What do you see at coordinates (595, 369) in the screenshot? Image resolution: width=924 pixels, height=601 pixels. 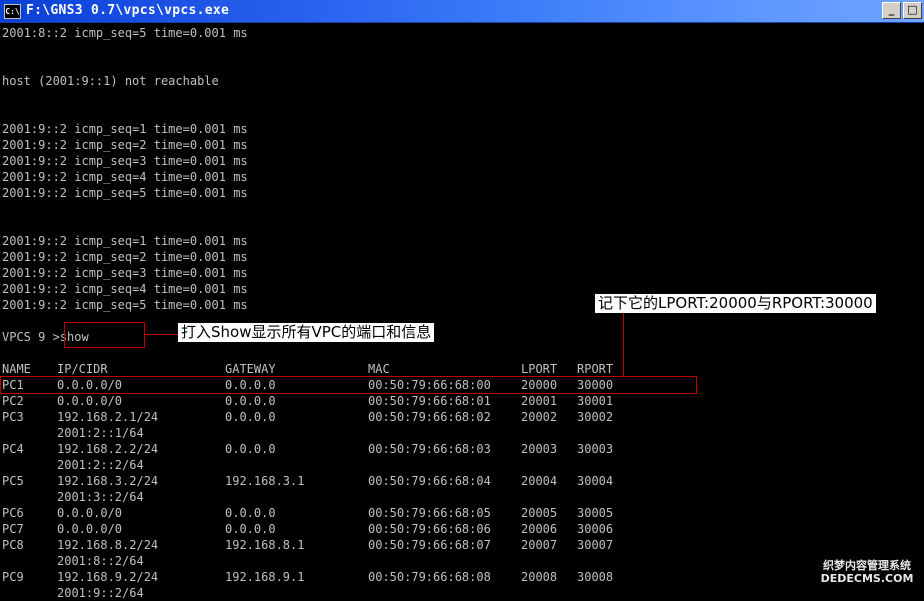 I see `table-header-rport: RPORT` at bounding box center [595, 369].